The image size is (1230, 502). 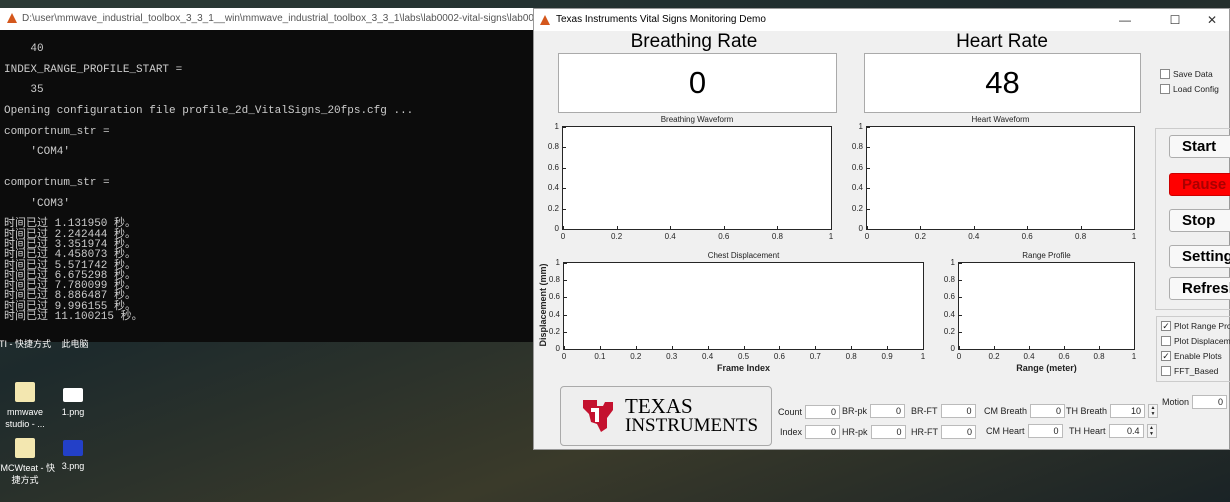 I want to click on hr-pk-input: 0, so click(x=888, y=432).